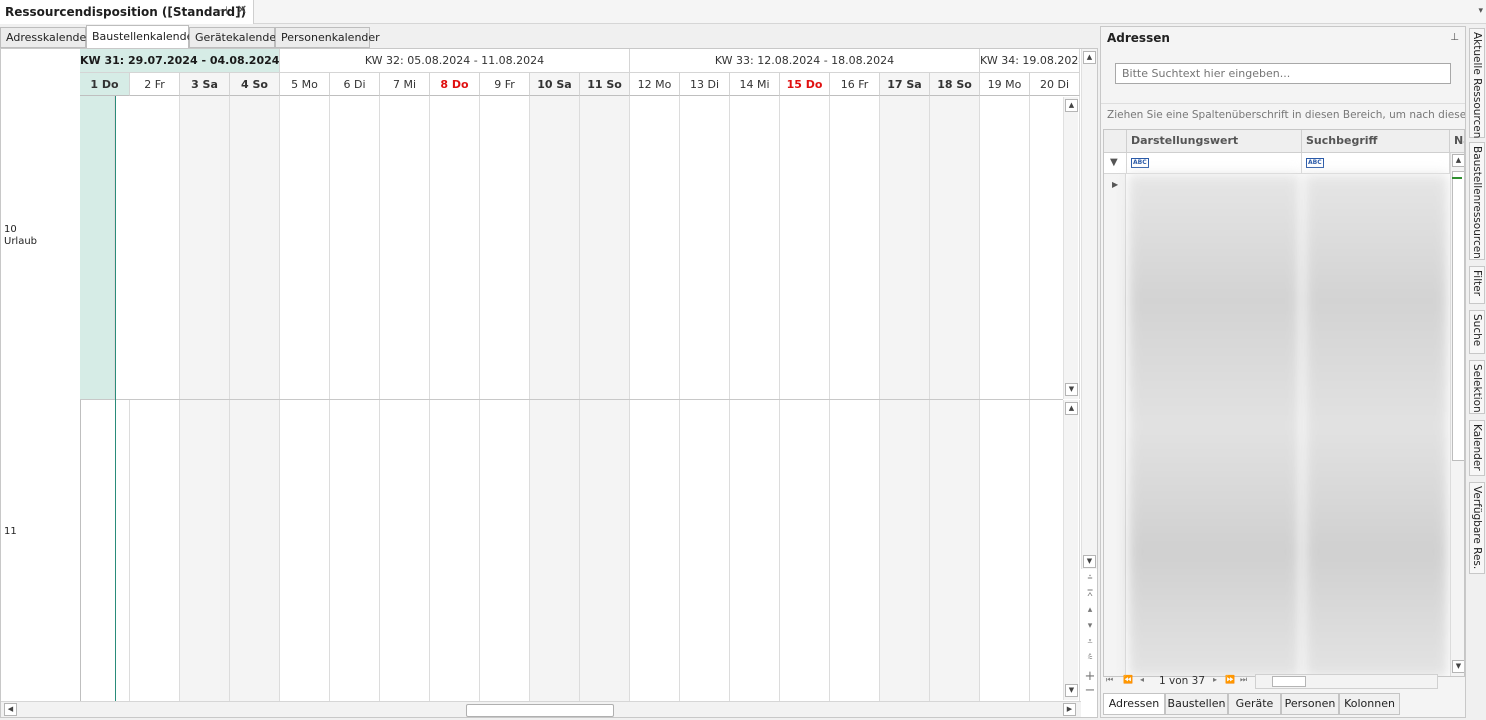 Image resolution: width=1486 pixels, height=720 pixels. Describe the element at coordinates (1214, 163) in the screenshot. I see `filter-cell-darstellungswert: ABC` at that location.